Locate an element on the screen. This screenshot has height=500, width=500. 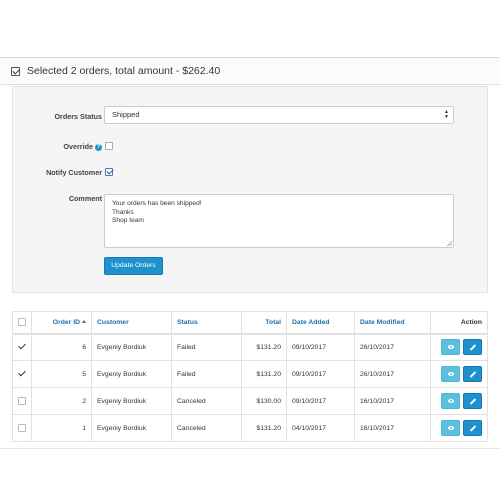
help-icon: ? is located at coordinates (98, 147).